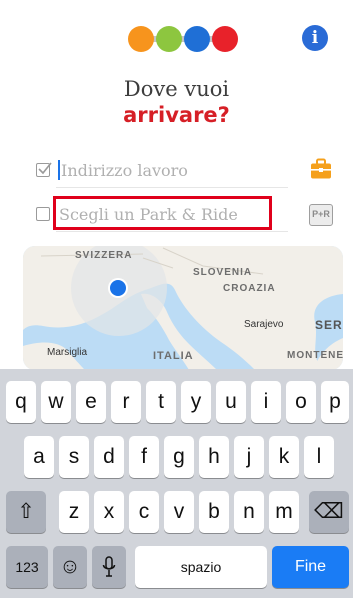  What do you see at coordinates (169, 39) in the screenshot?
I see `logo-dot-green` at bounding box center [169, 39].